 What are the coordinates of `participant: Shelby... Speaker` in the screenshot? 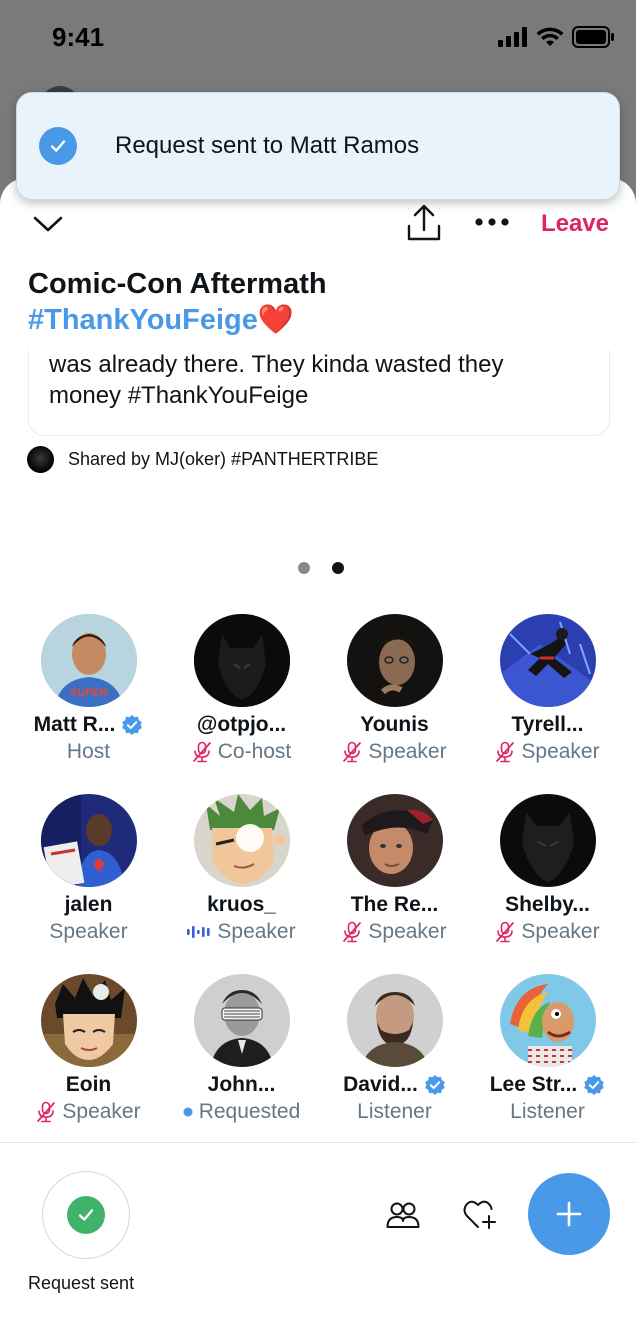 It's located at (547, 870).